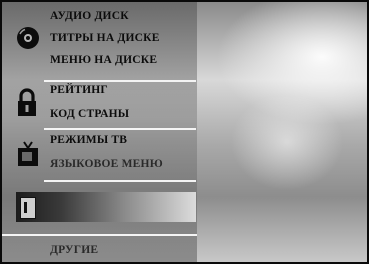 The height and width of the screenshot is (264, 369). I want to click on parental-settings-group: РЕЙТИНГ КОД СТРАНЫ, so click(99, 105).